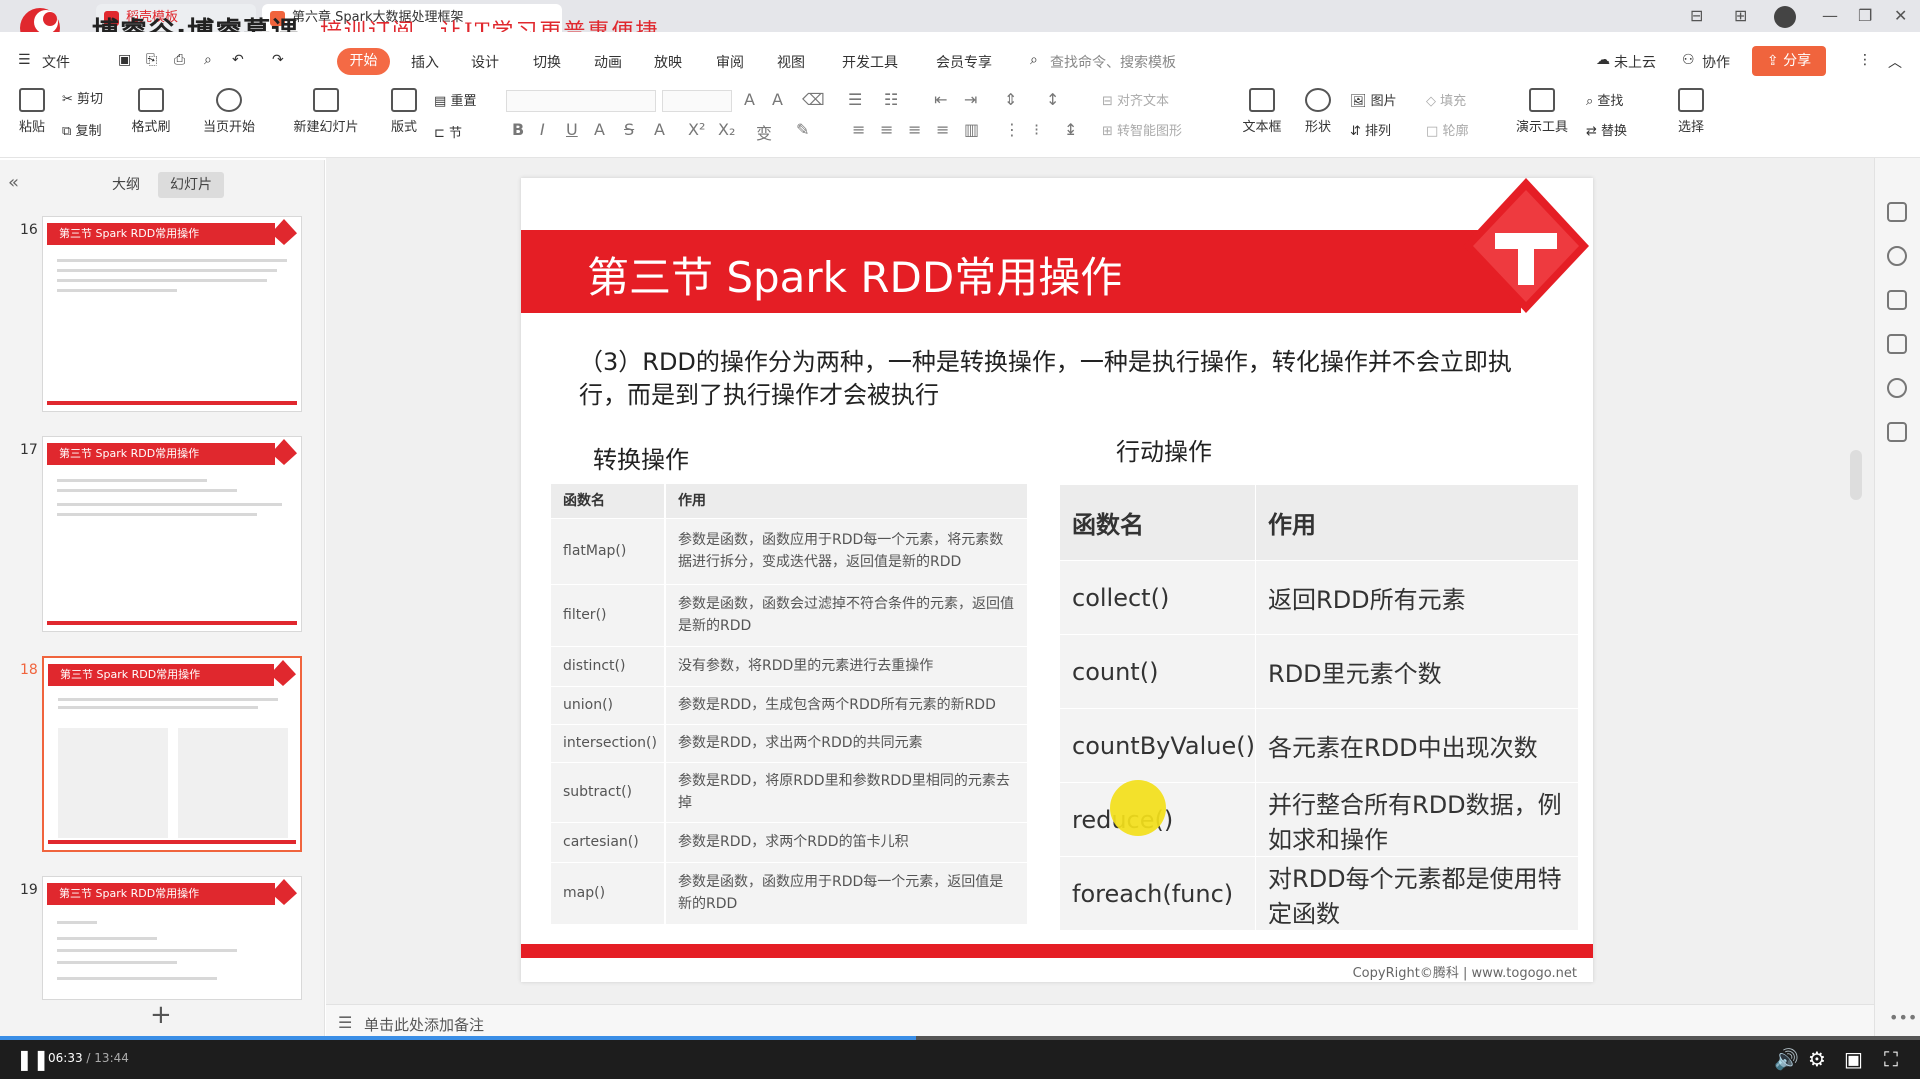 Image resolution: width=1920 pixels, height=1079 pixels. I want to click on undo-icon: ↶, so click(238, 60).